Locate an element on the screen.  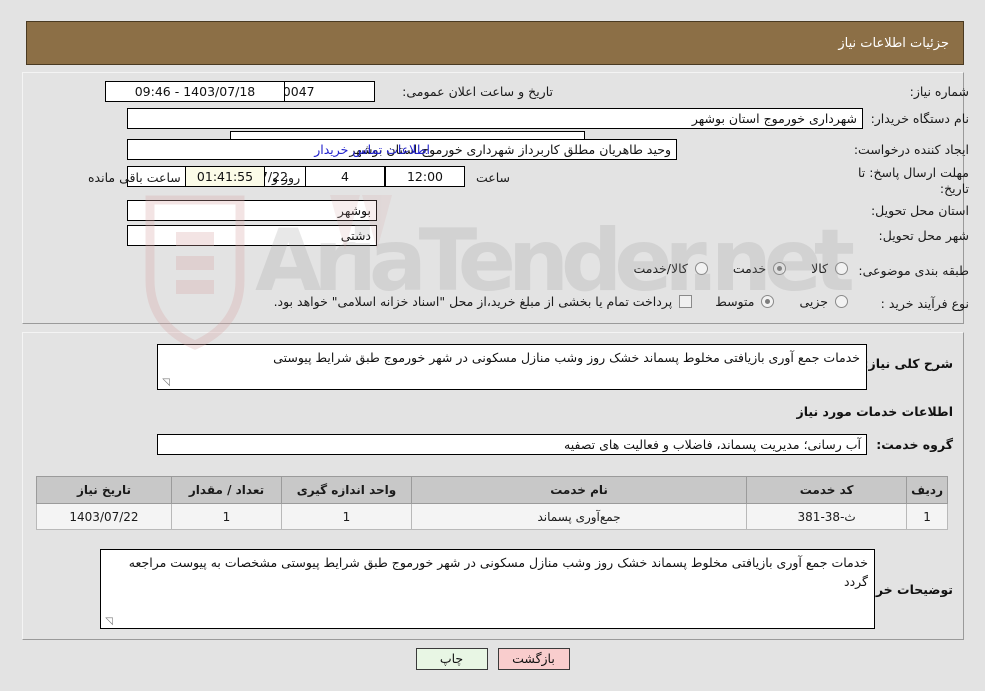
col-need-date: تاریخ نیاز is located at coordinates (104, 490).